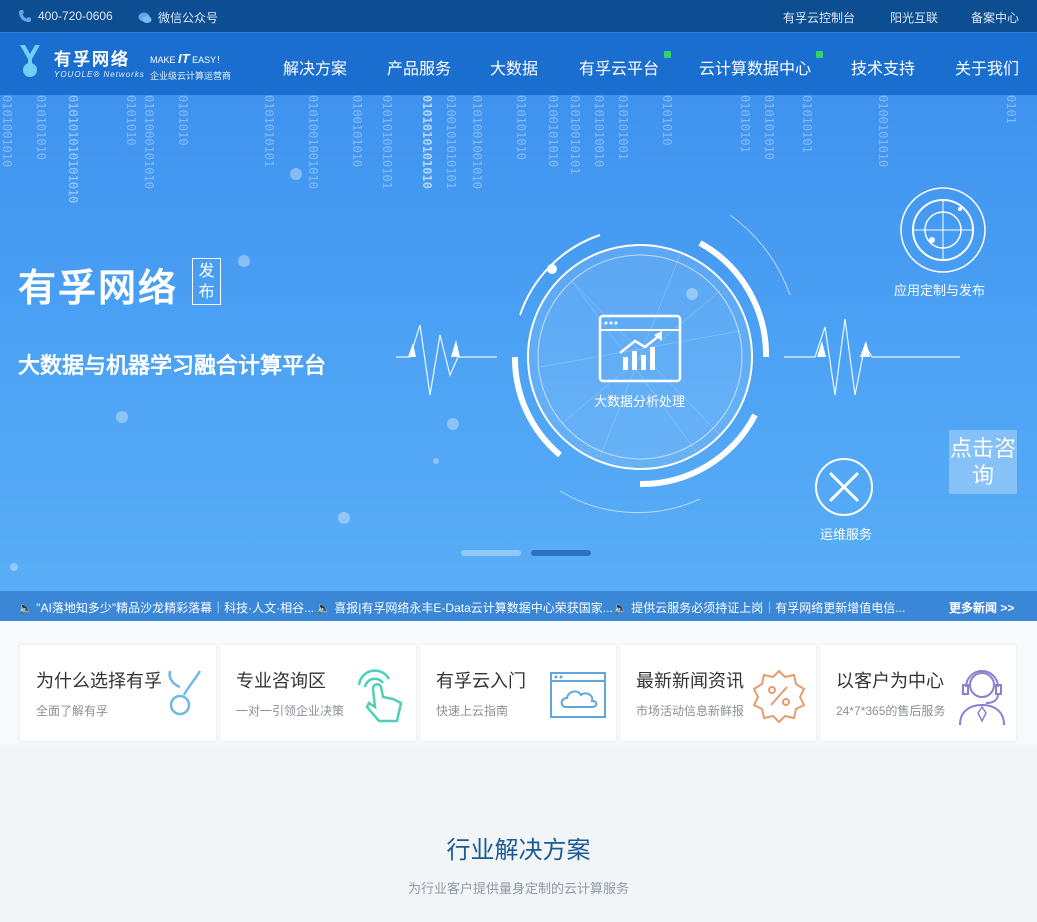  I want to click on phone-info: 400-720-0606, so click(65, 16).